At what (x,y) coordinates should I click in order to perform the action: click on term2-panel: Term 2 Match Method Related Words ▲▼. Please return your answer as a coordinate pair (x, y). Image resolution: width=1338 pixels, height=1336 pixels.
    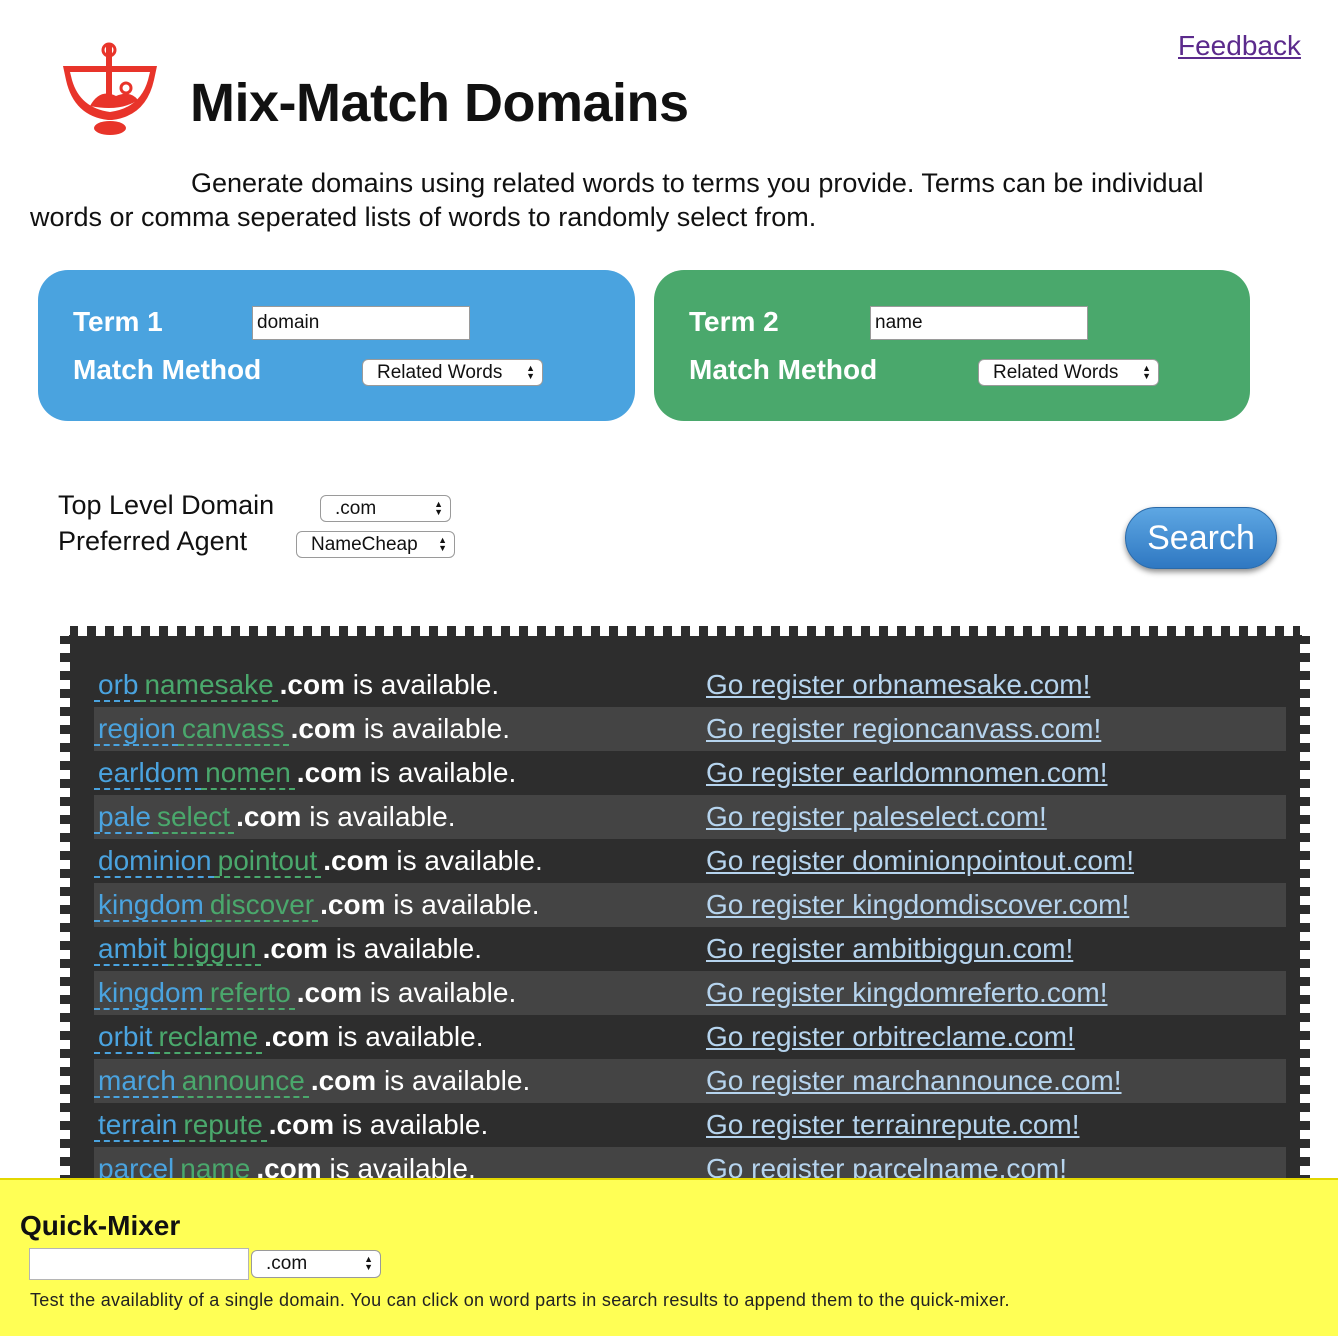
    Looking at the image, I should click on (952, 345).